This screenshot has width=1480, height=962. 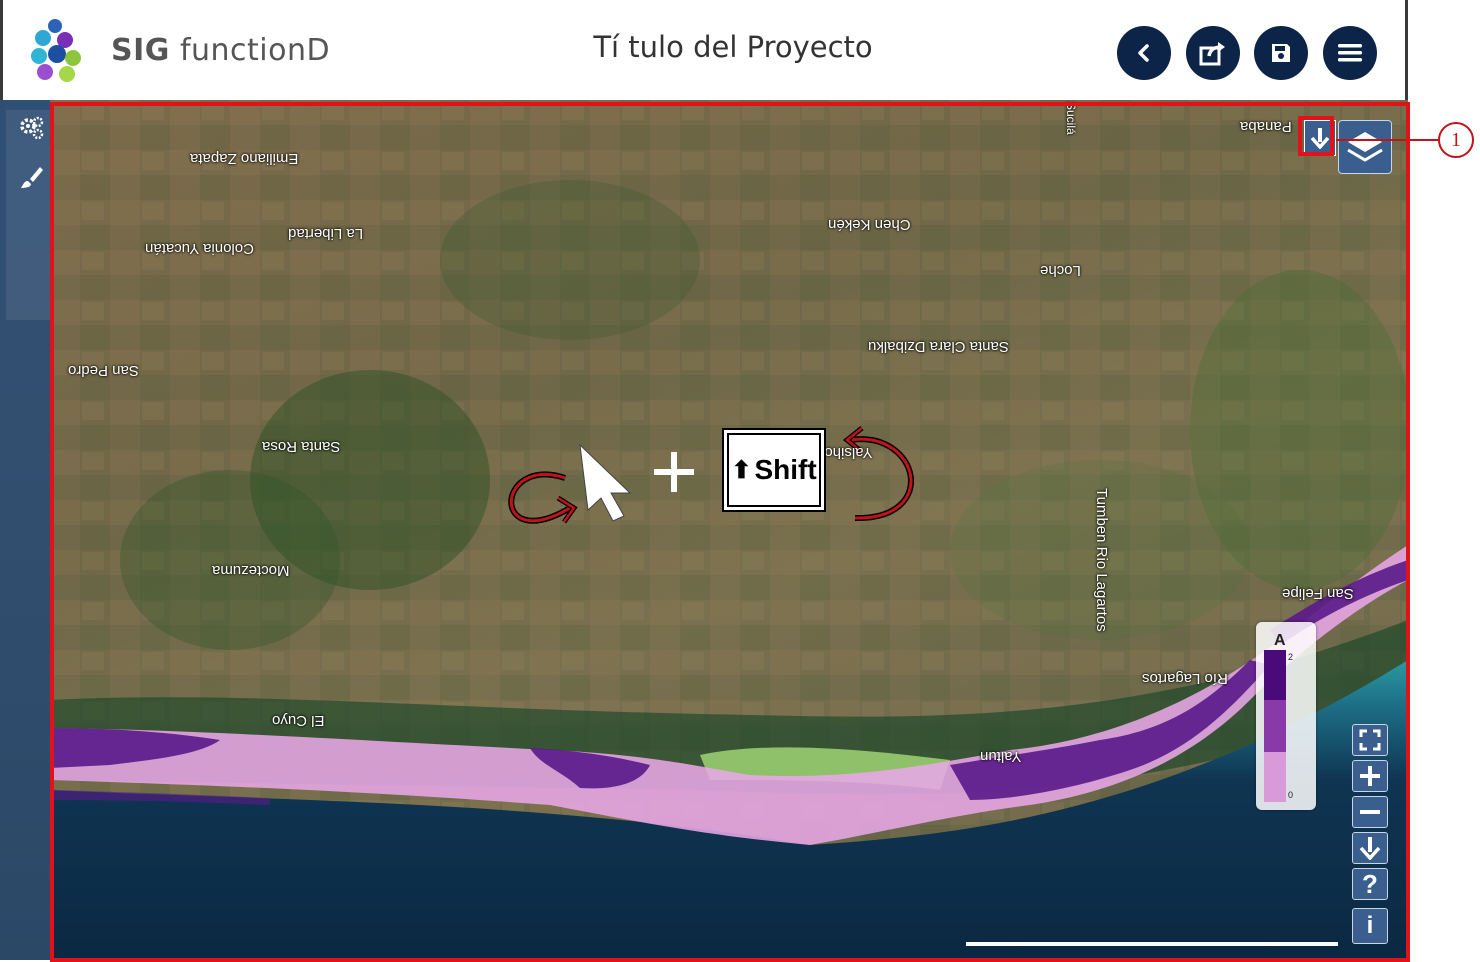 I want to click on share-icon, so click(x=1212, y=54).